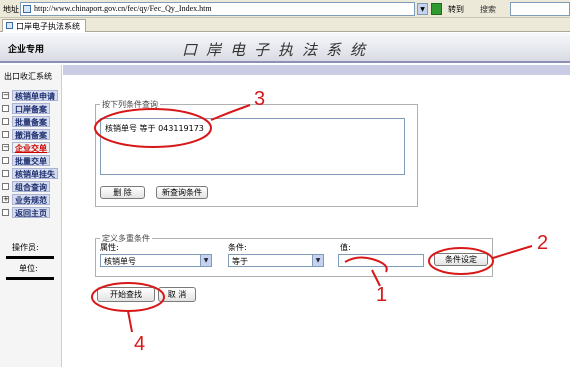 Image resolution: width=570 pixels, height=367 pixels. What do you see at coordinates (140, 344) in the screenshot?
I see `annotation-number-4: 4` at bounding box center [140, 344].